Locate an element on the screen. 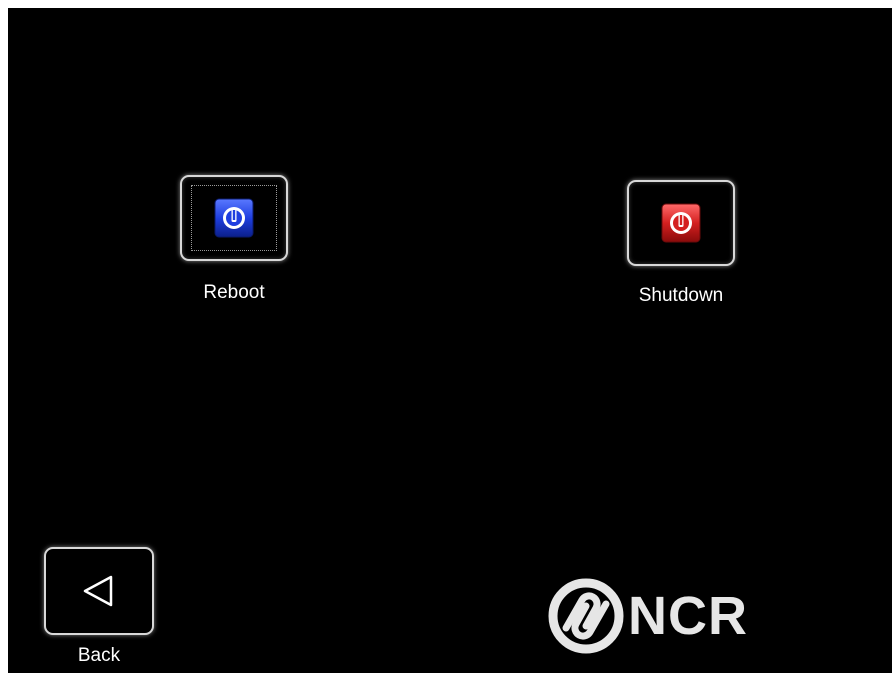  ncr-logo-mark-icon is located at coordinates (586, 616).